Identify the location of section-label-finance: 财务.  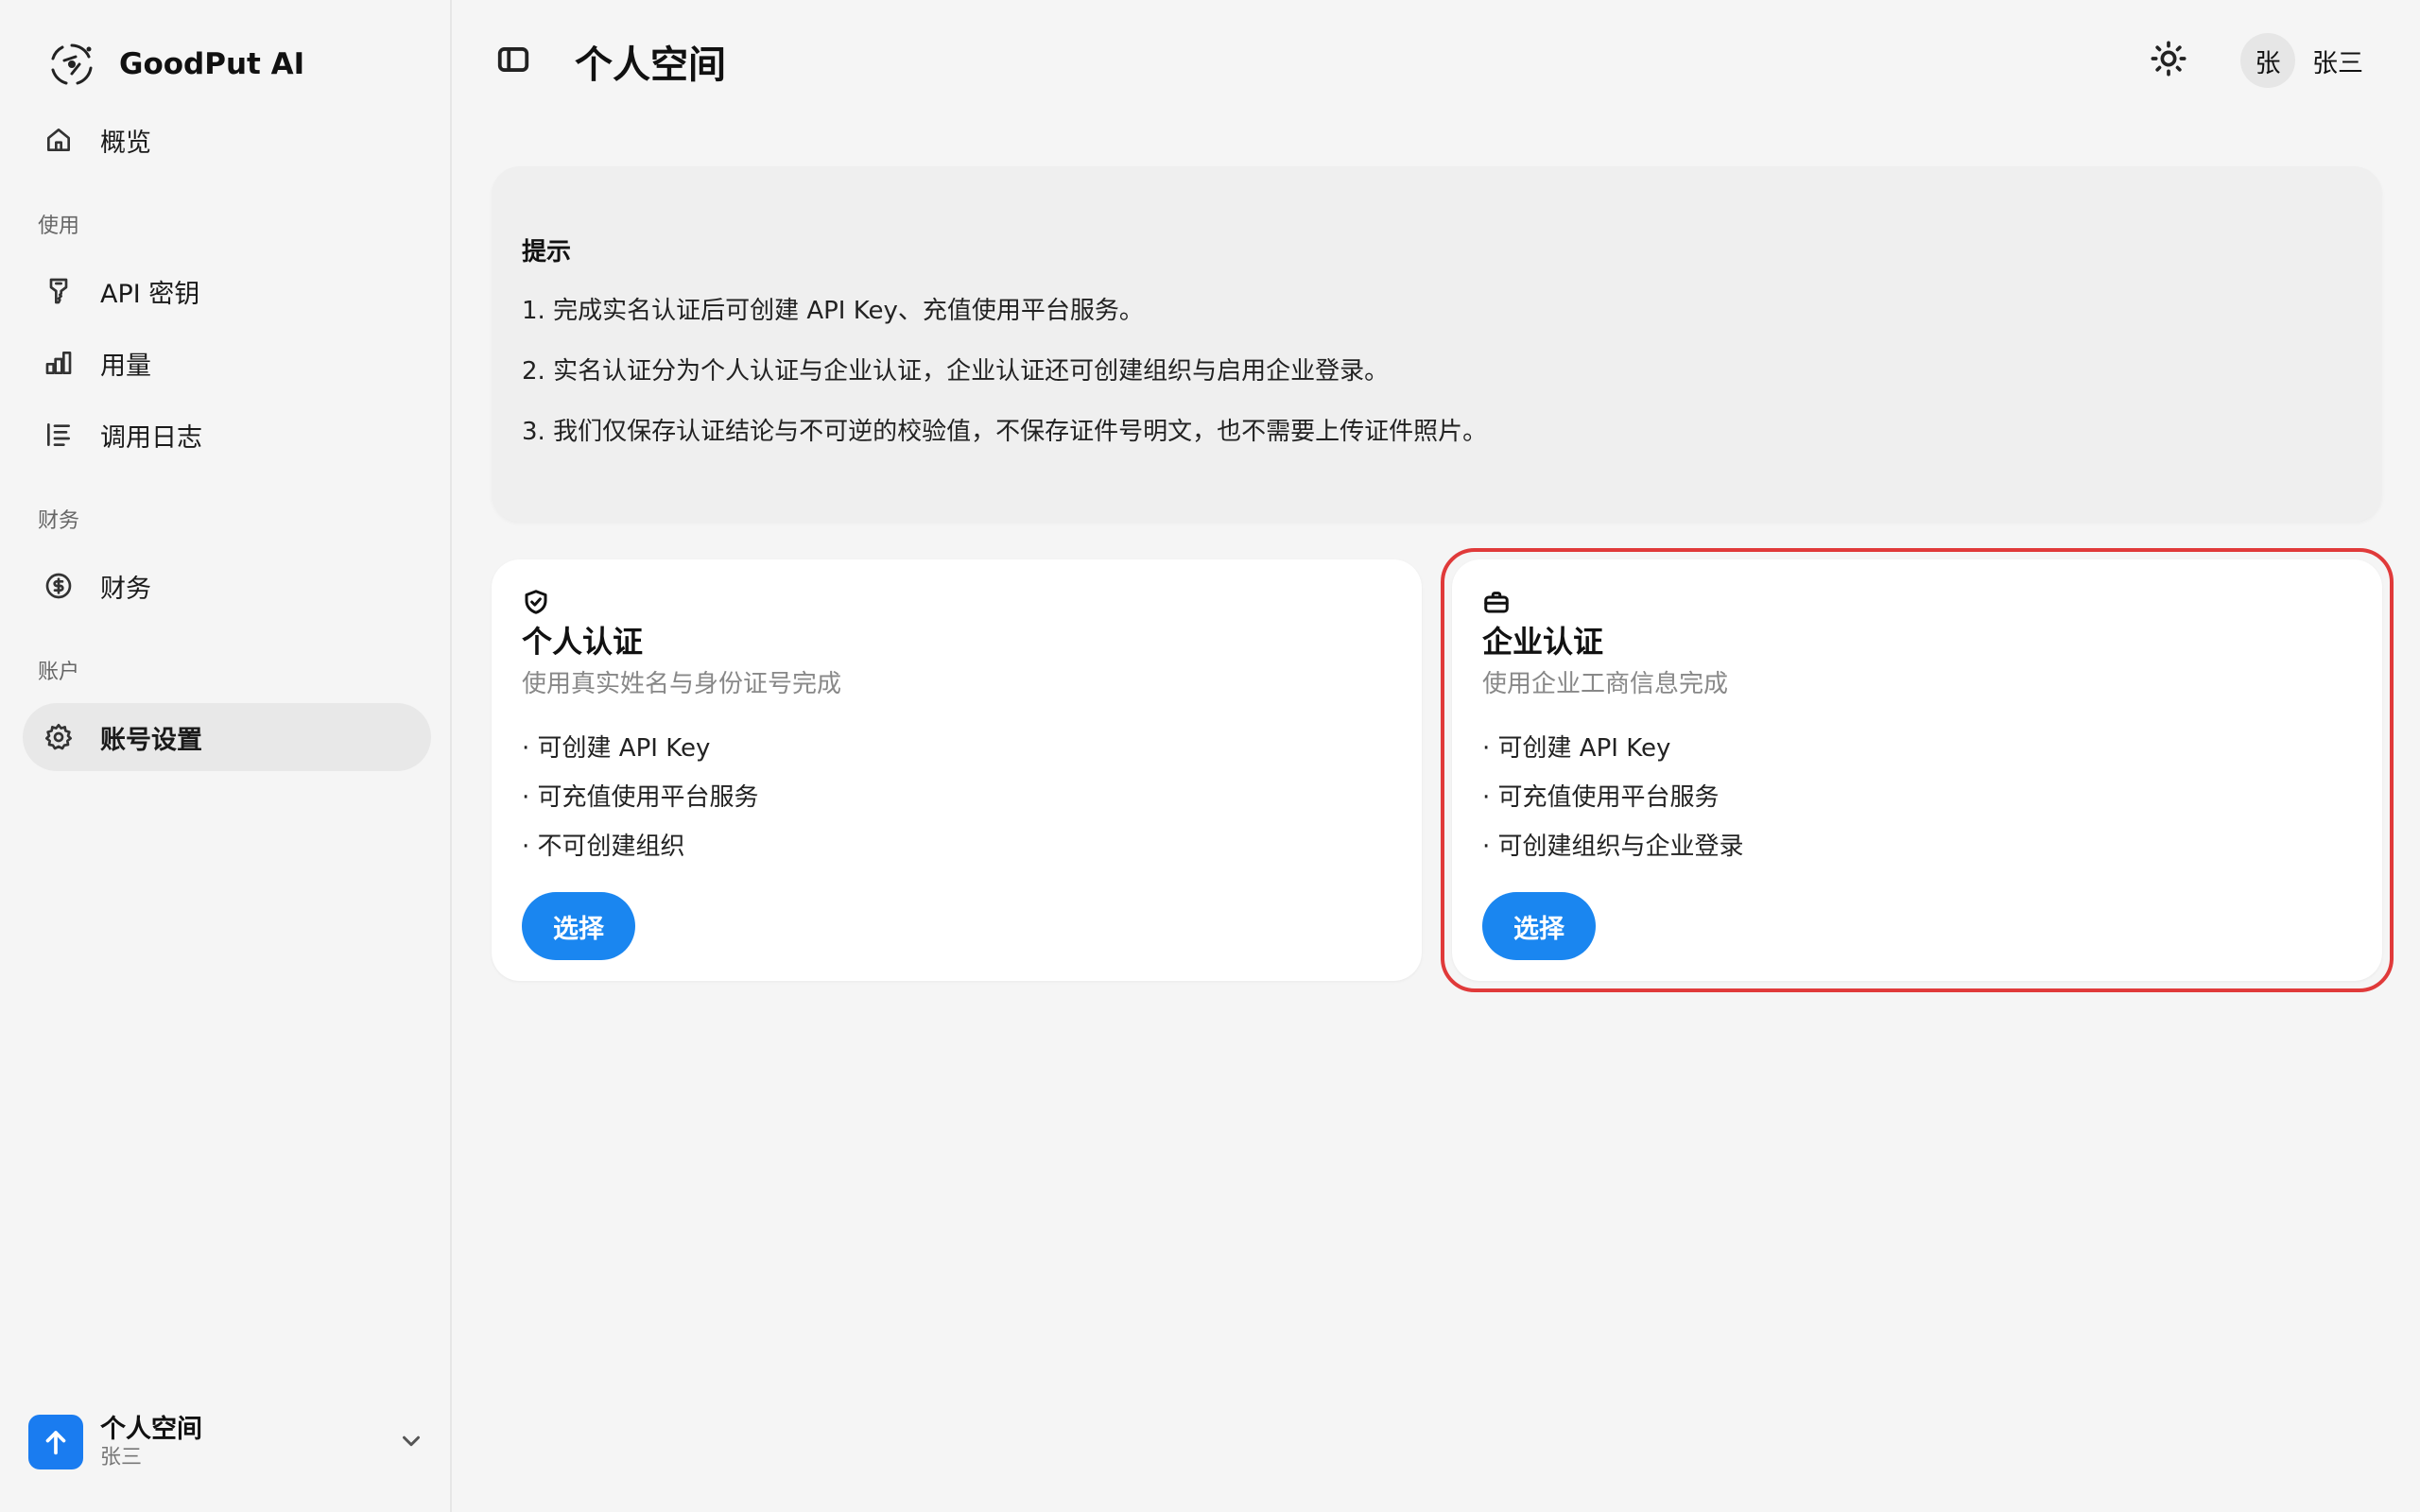
(59, 521).